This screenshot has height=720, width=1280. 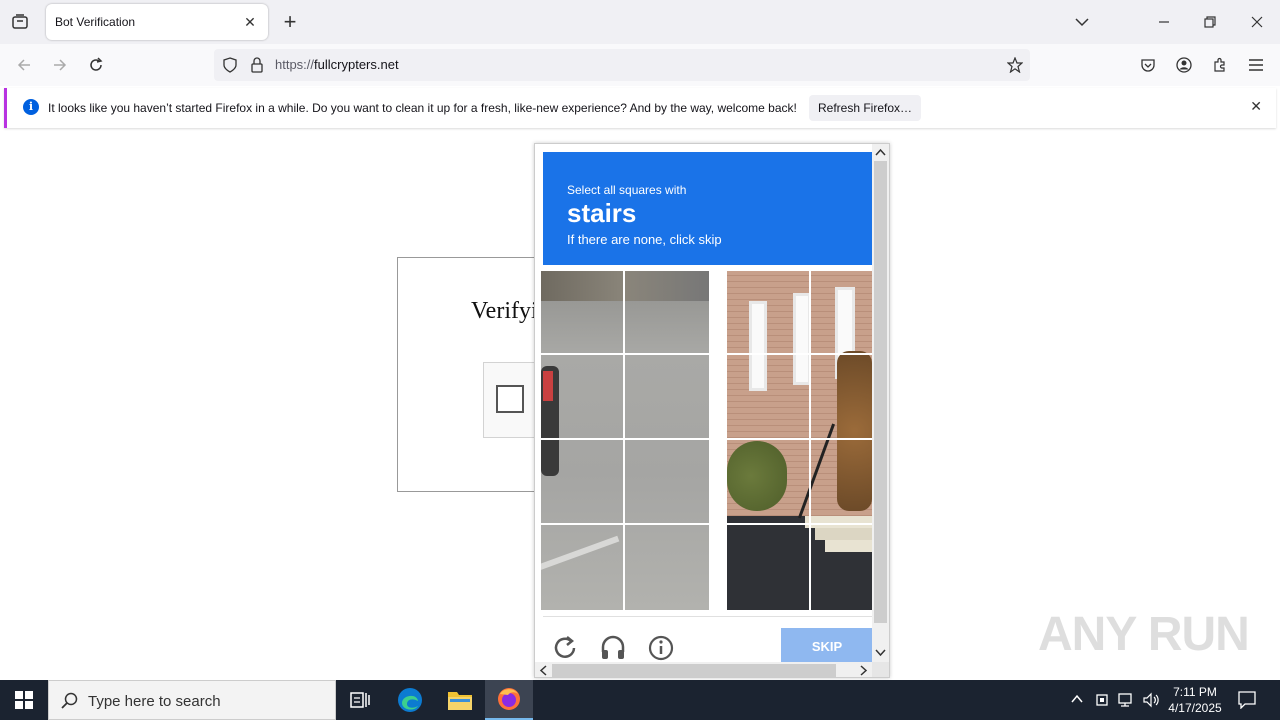 I want to click on scroll-down-icon, so click(x=880, y=652).